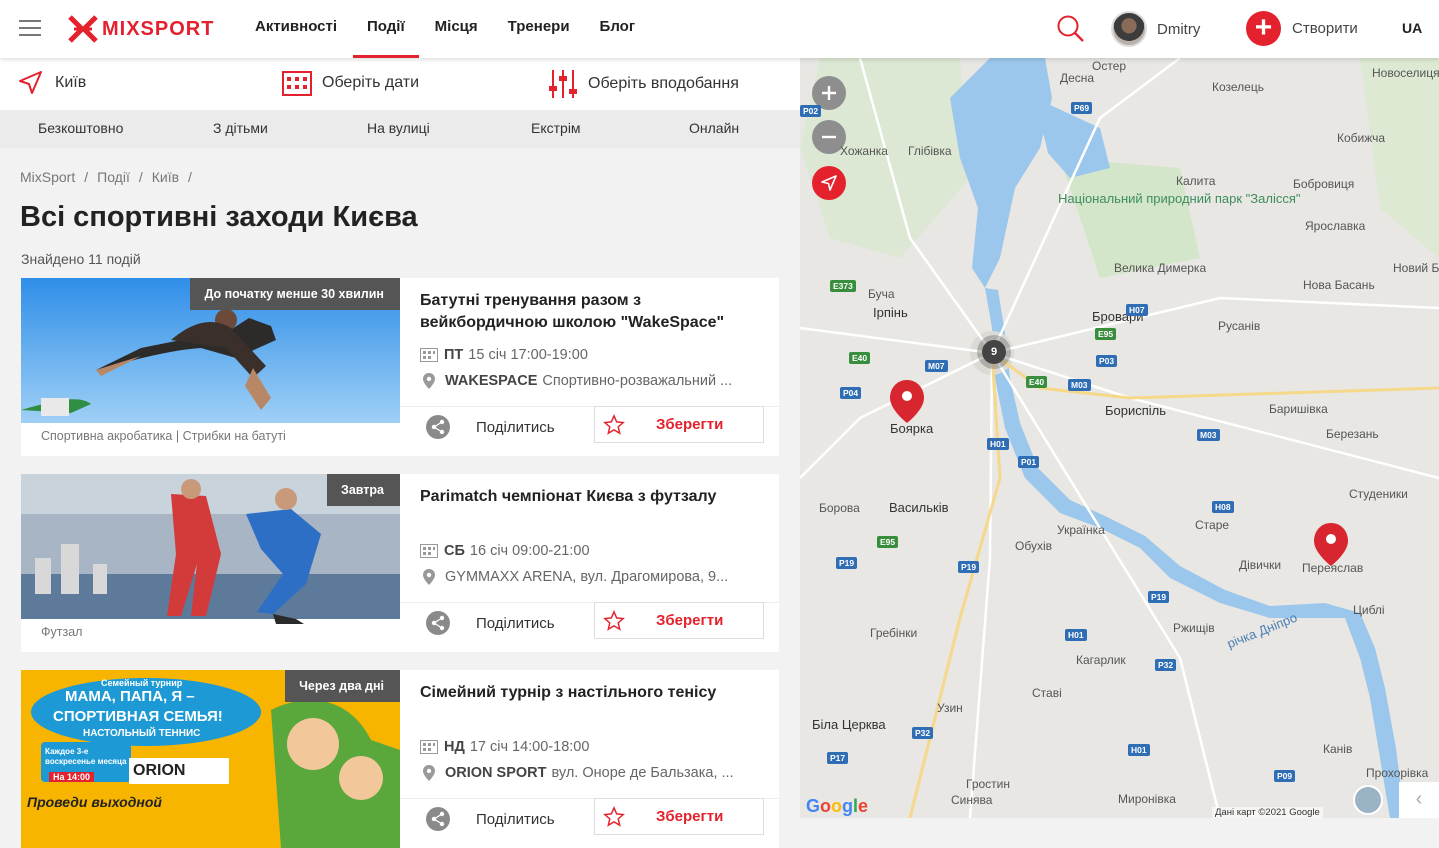 The image size is (1439, 848). I want to click on map-cluster-marker: 9, so click(994, 352).